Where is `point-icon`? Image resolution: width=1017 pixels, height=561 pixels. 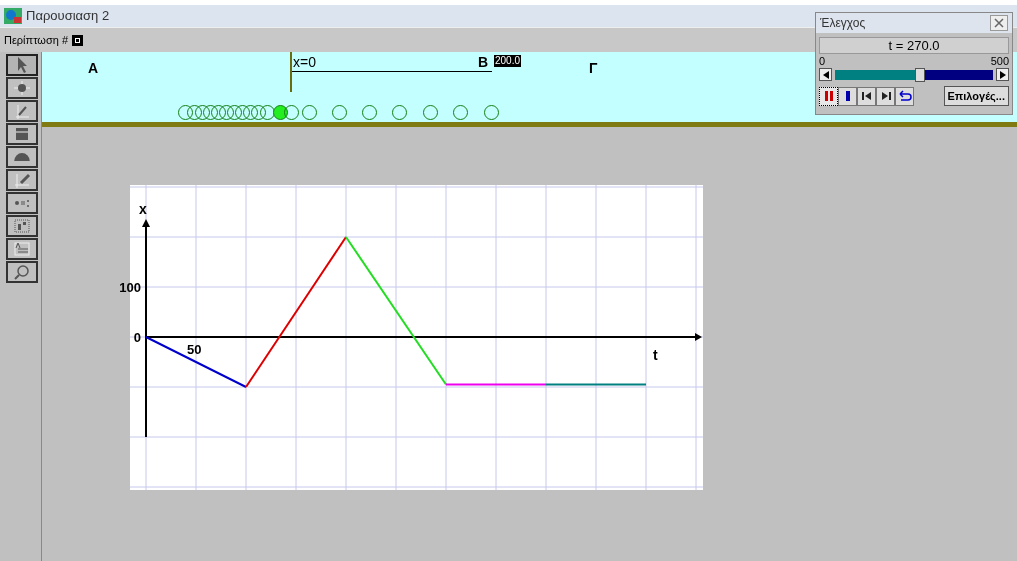 point-icon is located at coordinates (22, 88).